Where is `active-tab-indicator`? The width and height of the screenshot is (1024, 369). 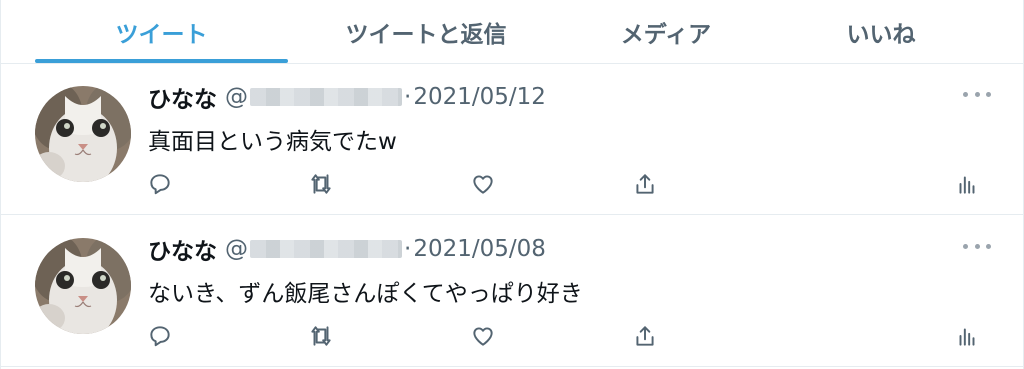
active-tab-indicator is located at coordinates (161, 61).